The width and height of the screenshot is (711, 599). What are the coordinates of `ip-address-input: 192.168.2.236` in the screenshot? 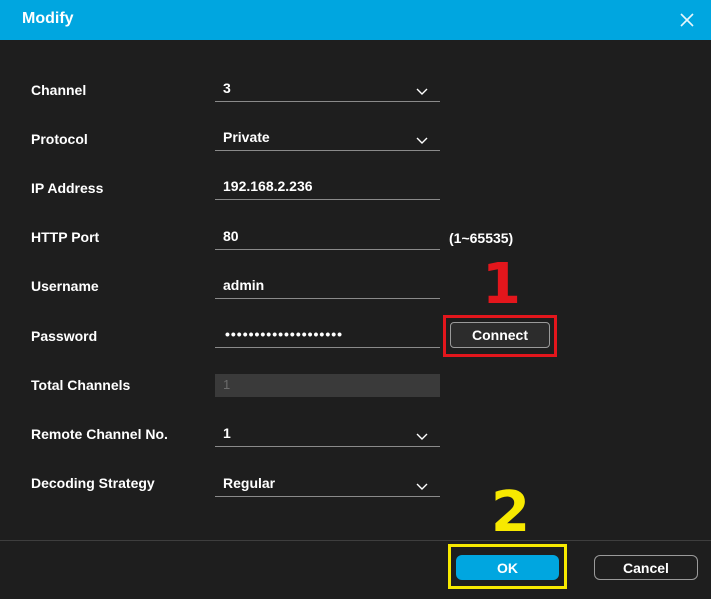 It's located at (327, 186).